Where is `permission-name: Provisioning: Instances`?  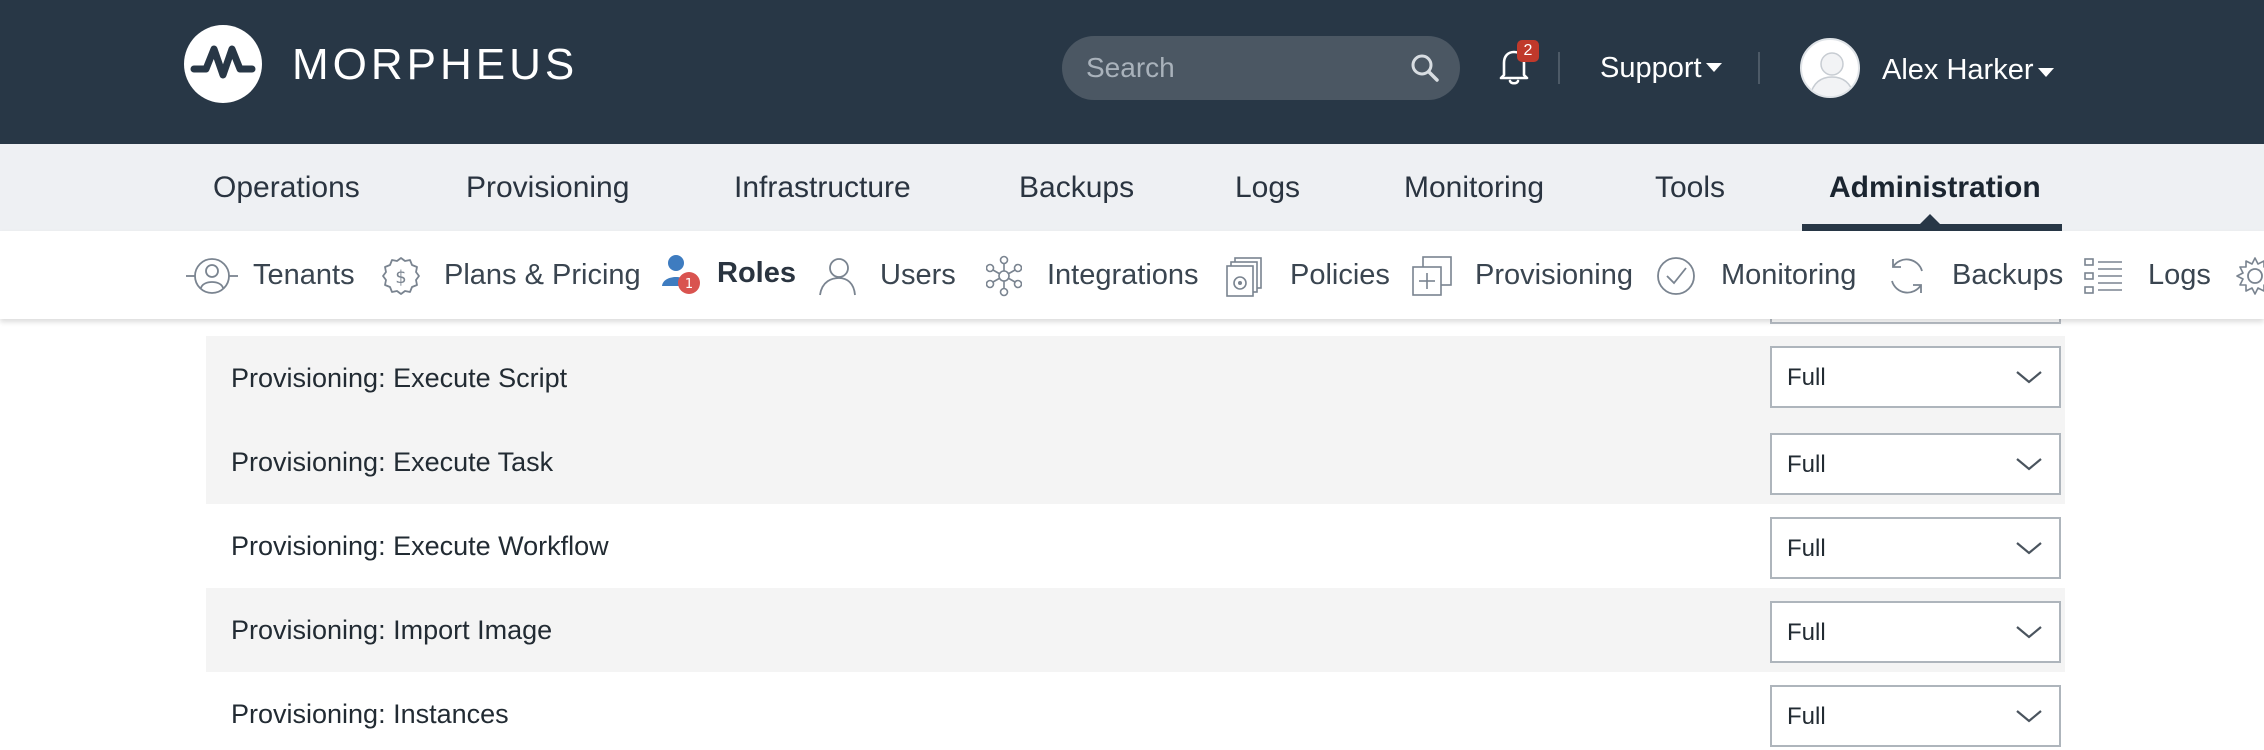 permission-name: Provisioning: Instances is located at coordinates (370, 714).